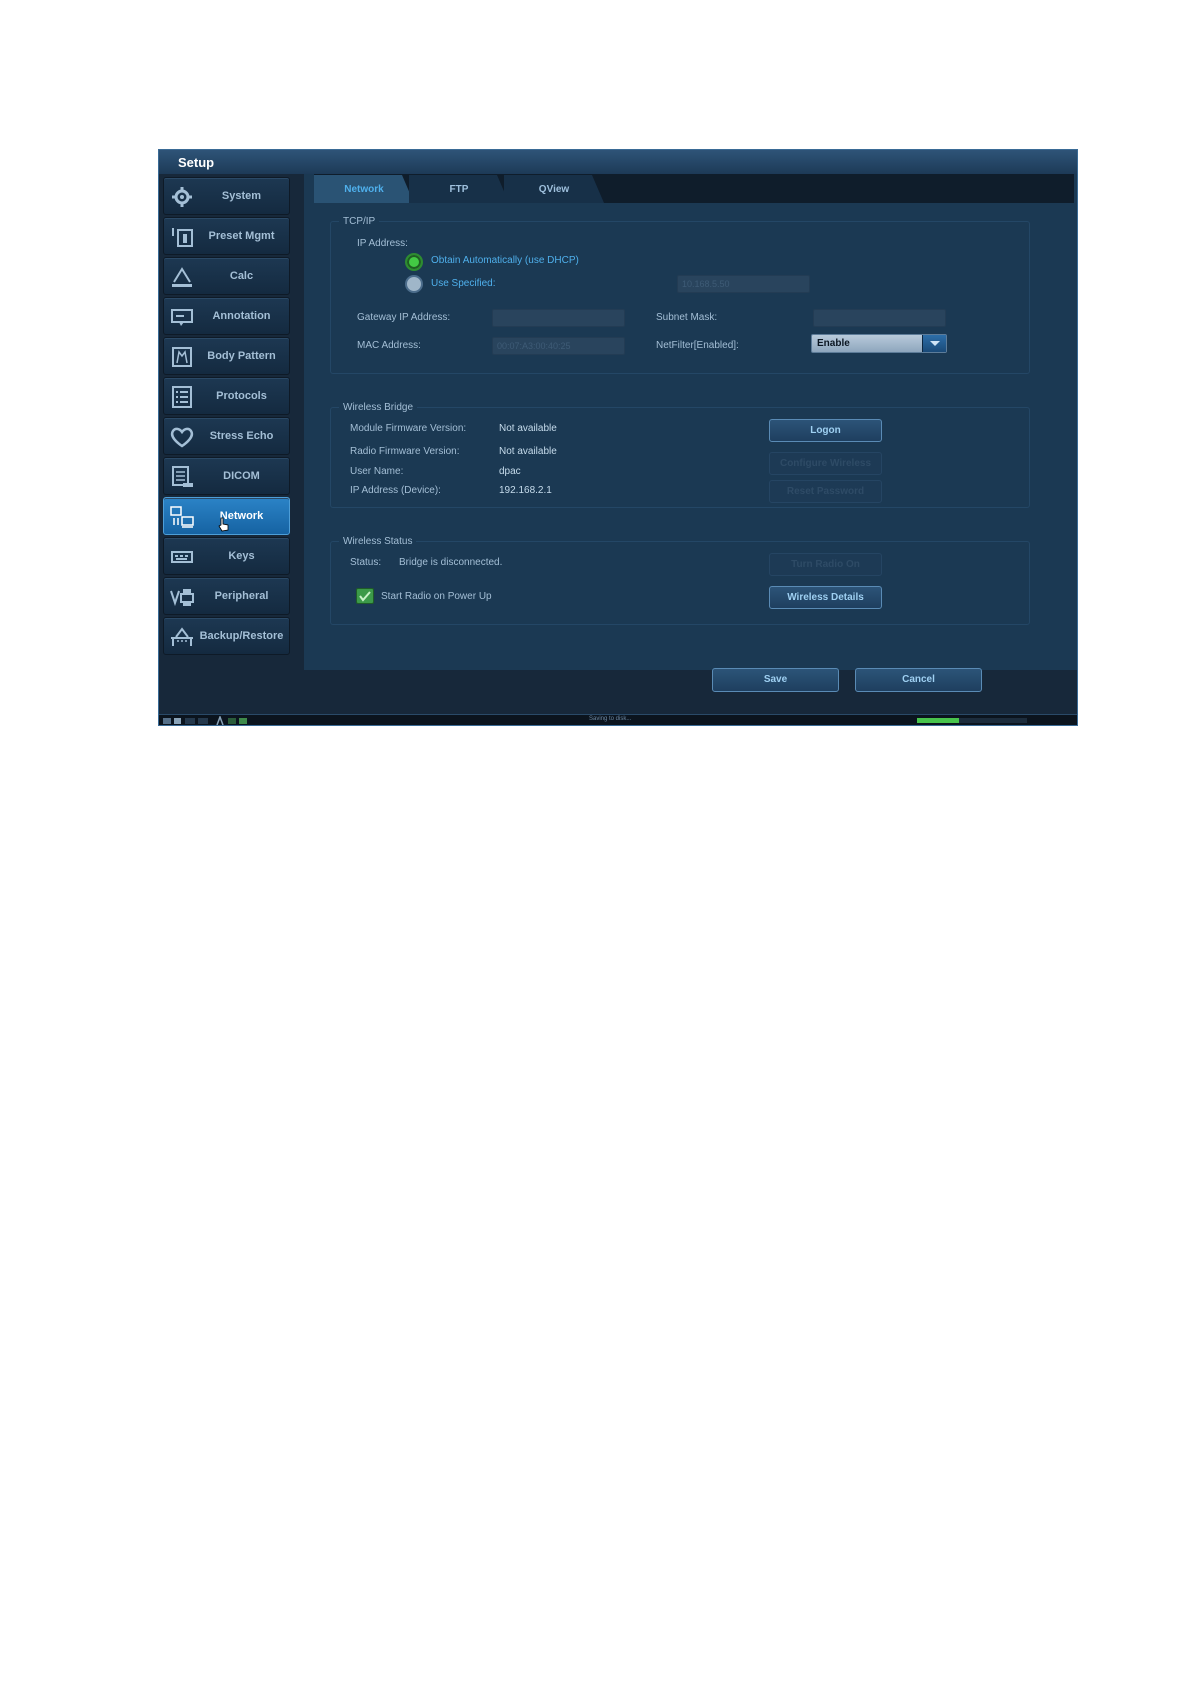 Image resolution: width=1191 pixels, height=1684 pixels. Describe the element at coordinates (378, 541) in the screenshot. I see `wireless-status-legend: Wireless Status` at that location.